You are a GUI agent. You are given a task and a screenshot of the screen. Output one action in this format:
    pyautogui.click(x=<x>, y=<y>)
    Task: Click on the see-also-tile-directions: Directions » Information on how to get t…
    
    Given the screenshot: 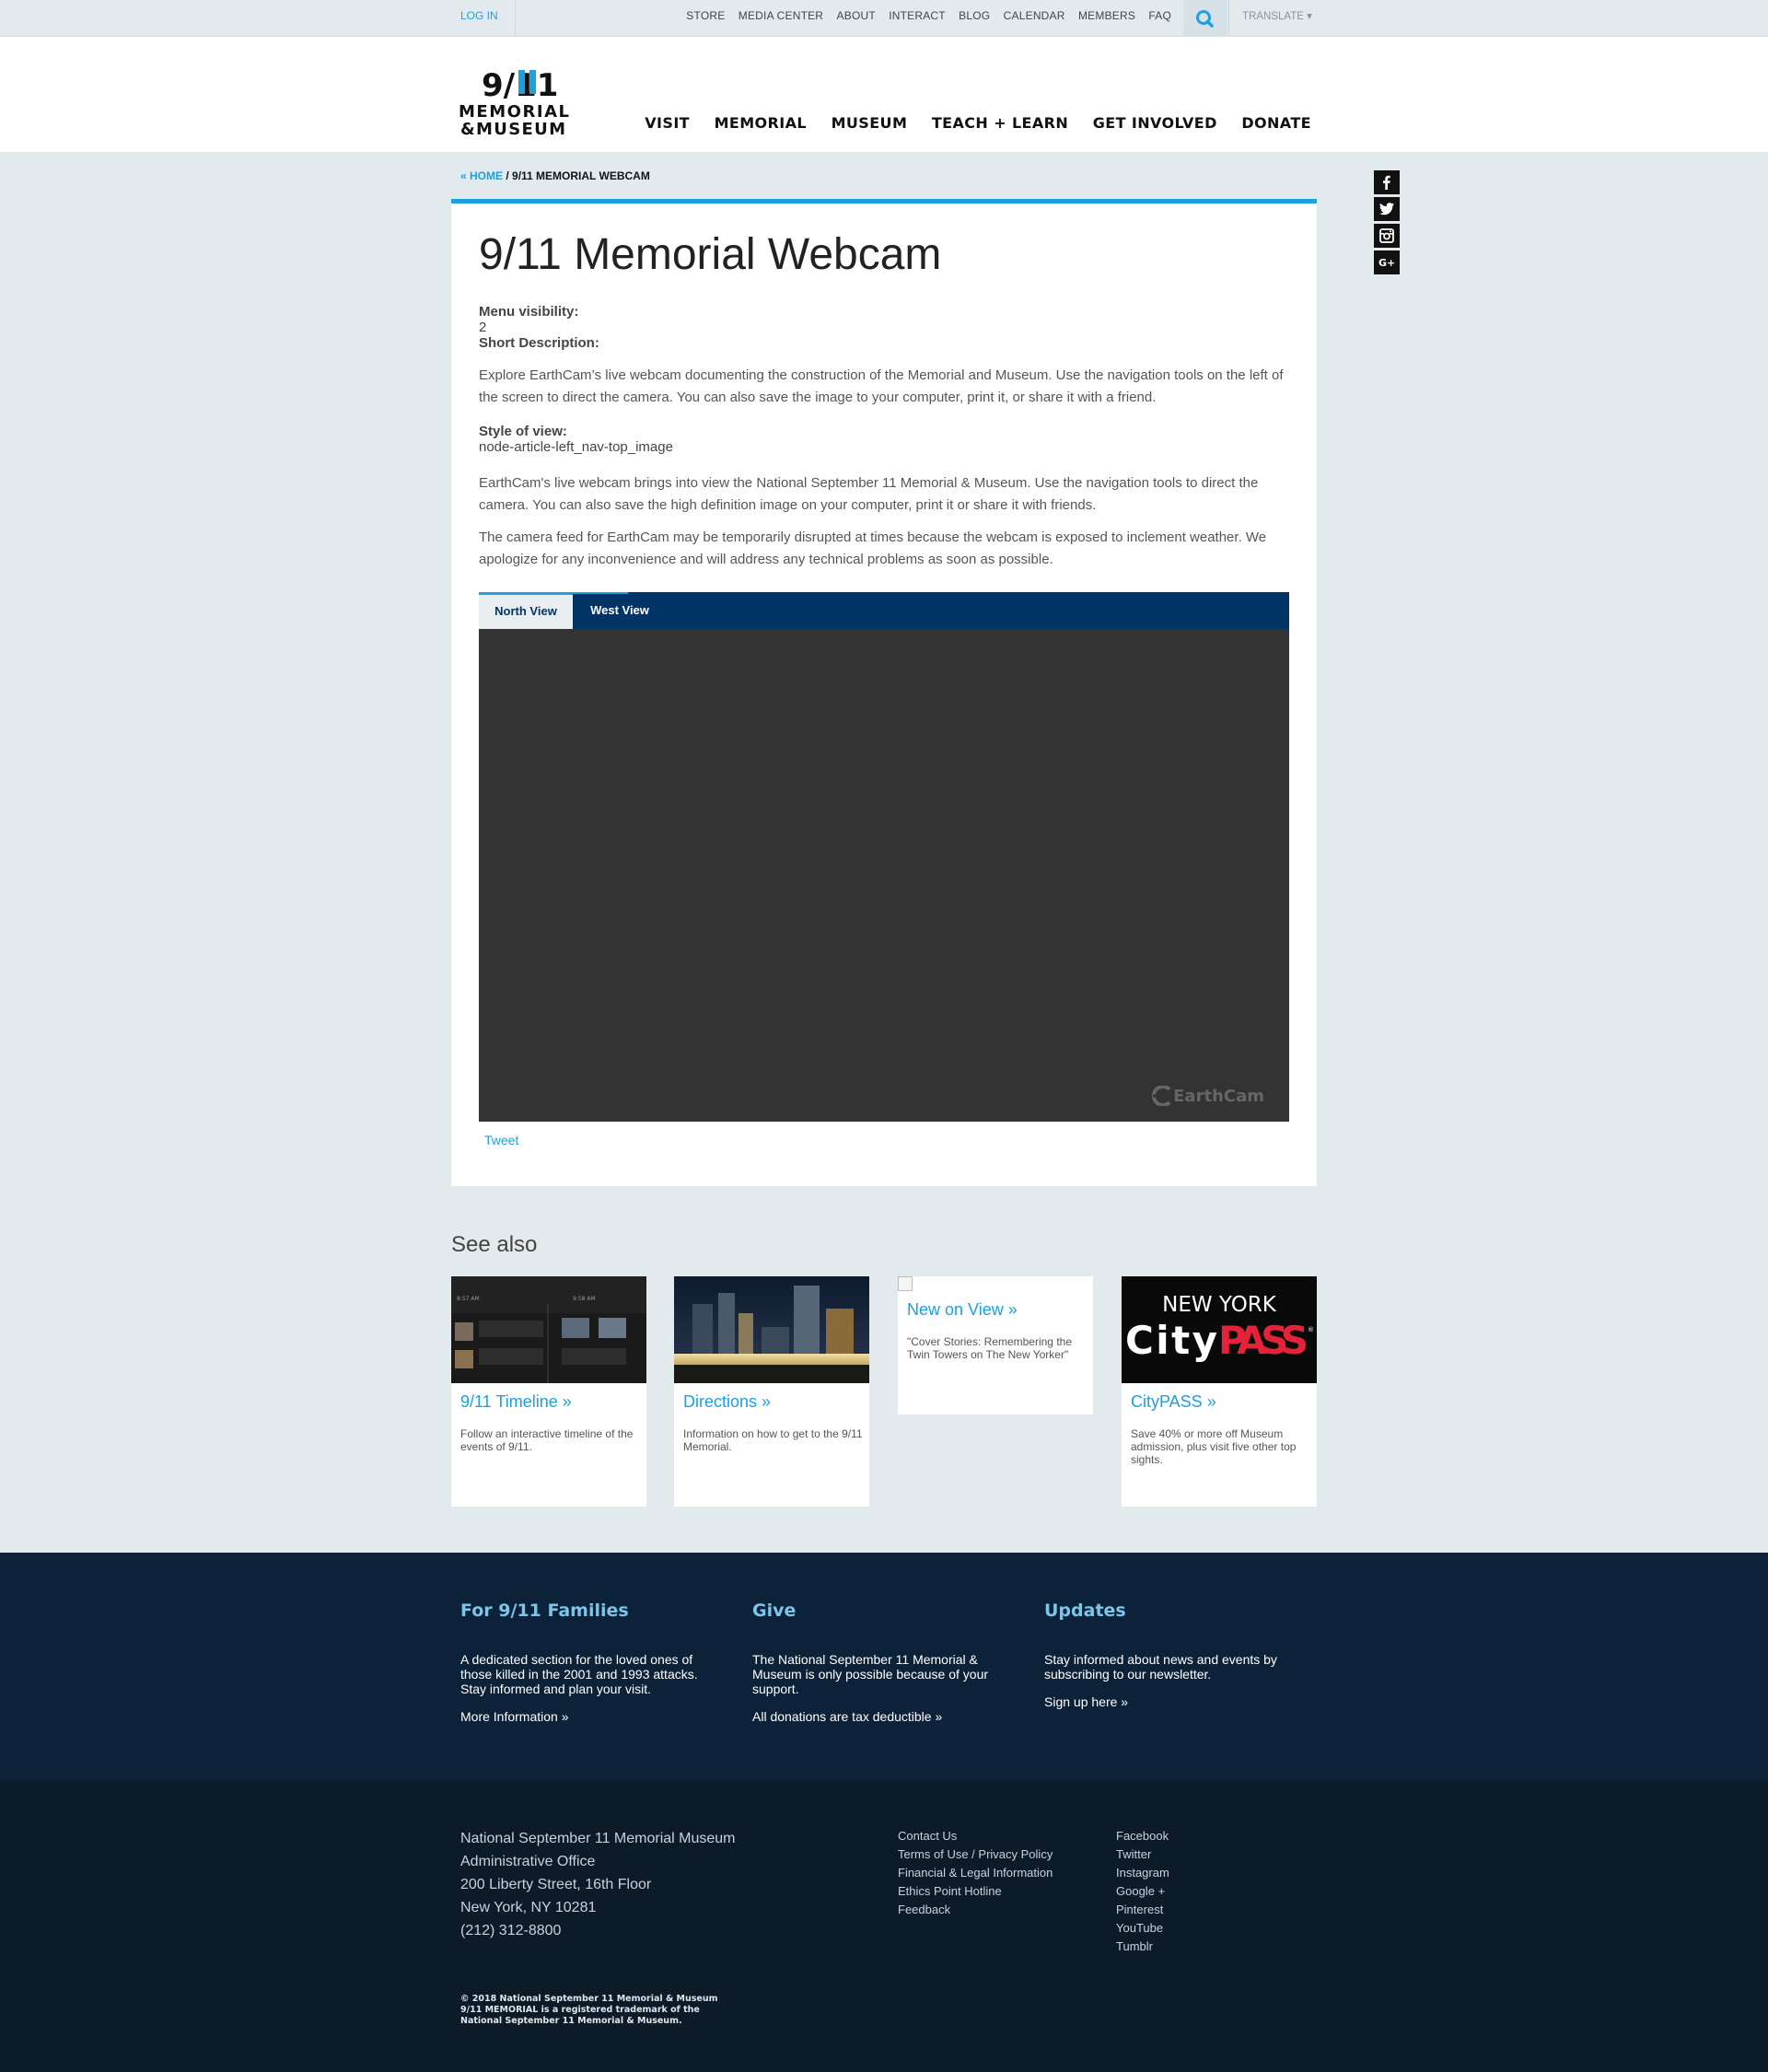 What is the action you would take?
    pyautogui.click(x=771, y=1391)
    